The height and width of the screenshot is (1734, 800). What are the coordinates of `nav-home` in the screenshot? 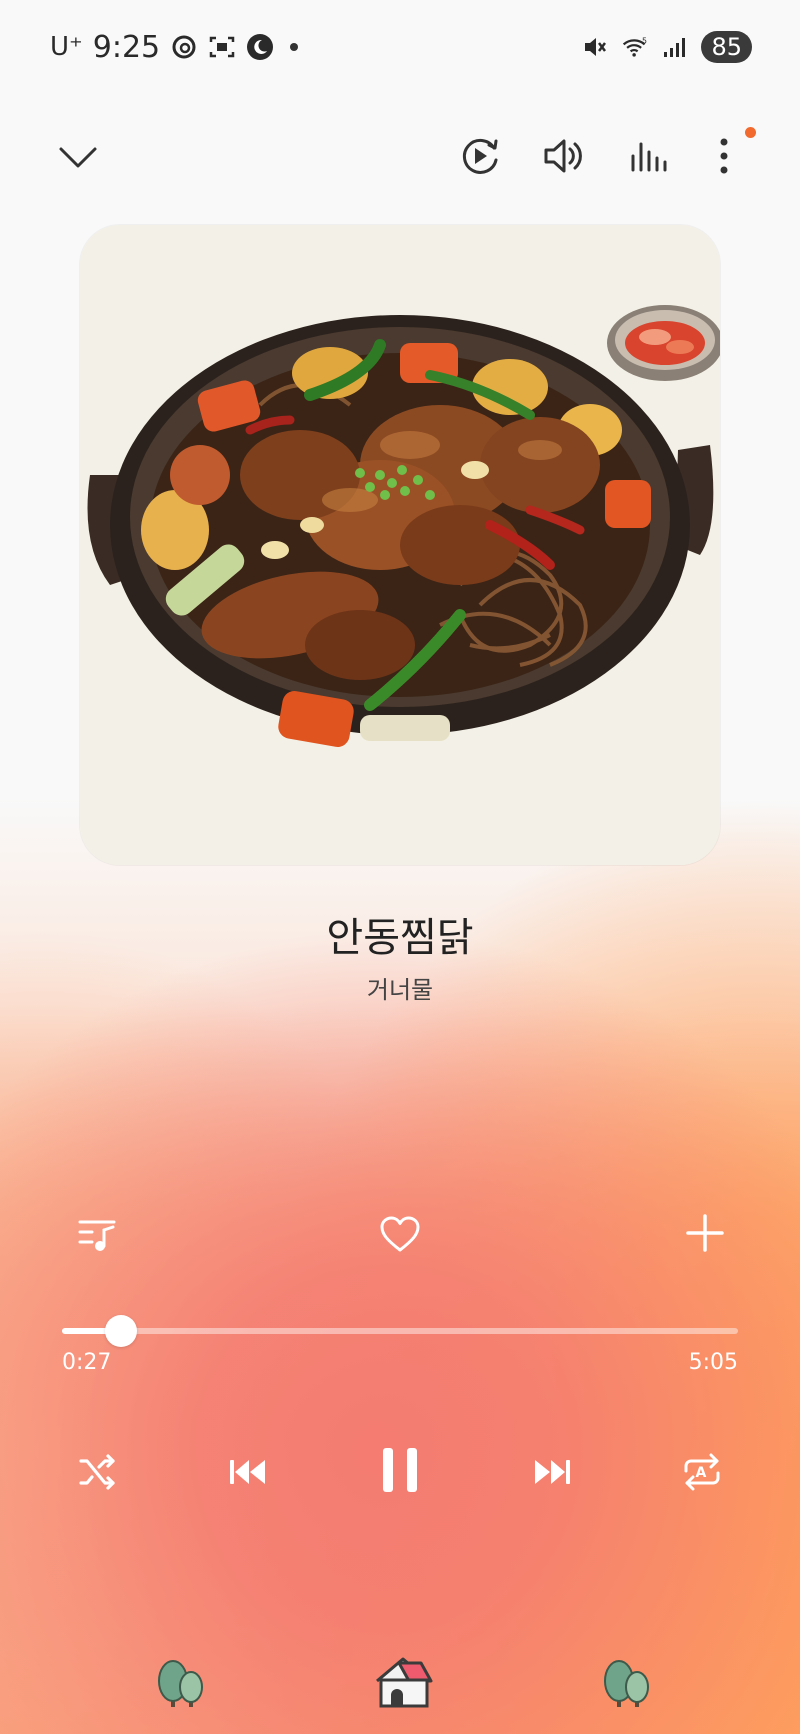 It's located at (403, 1685).